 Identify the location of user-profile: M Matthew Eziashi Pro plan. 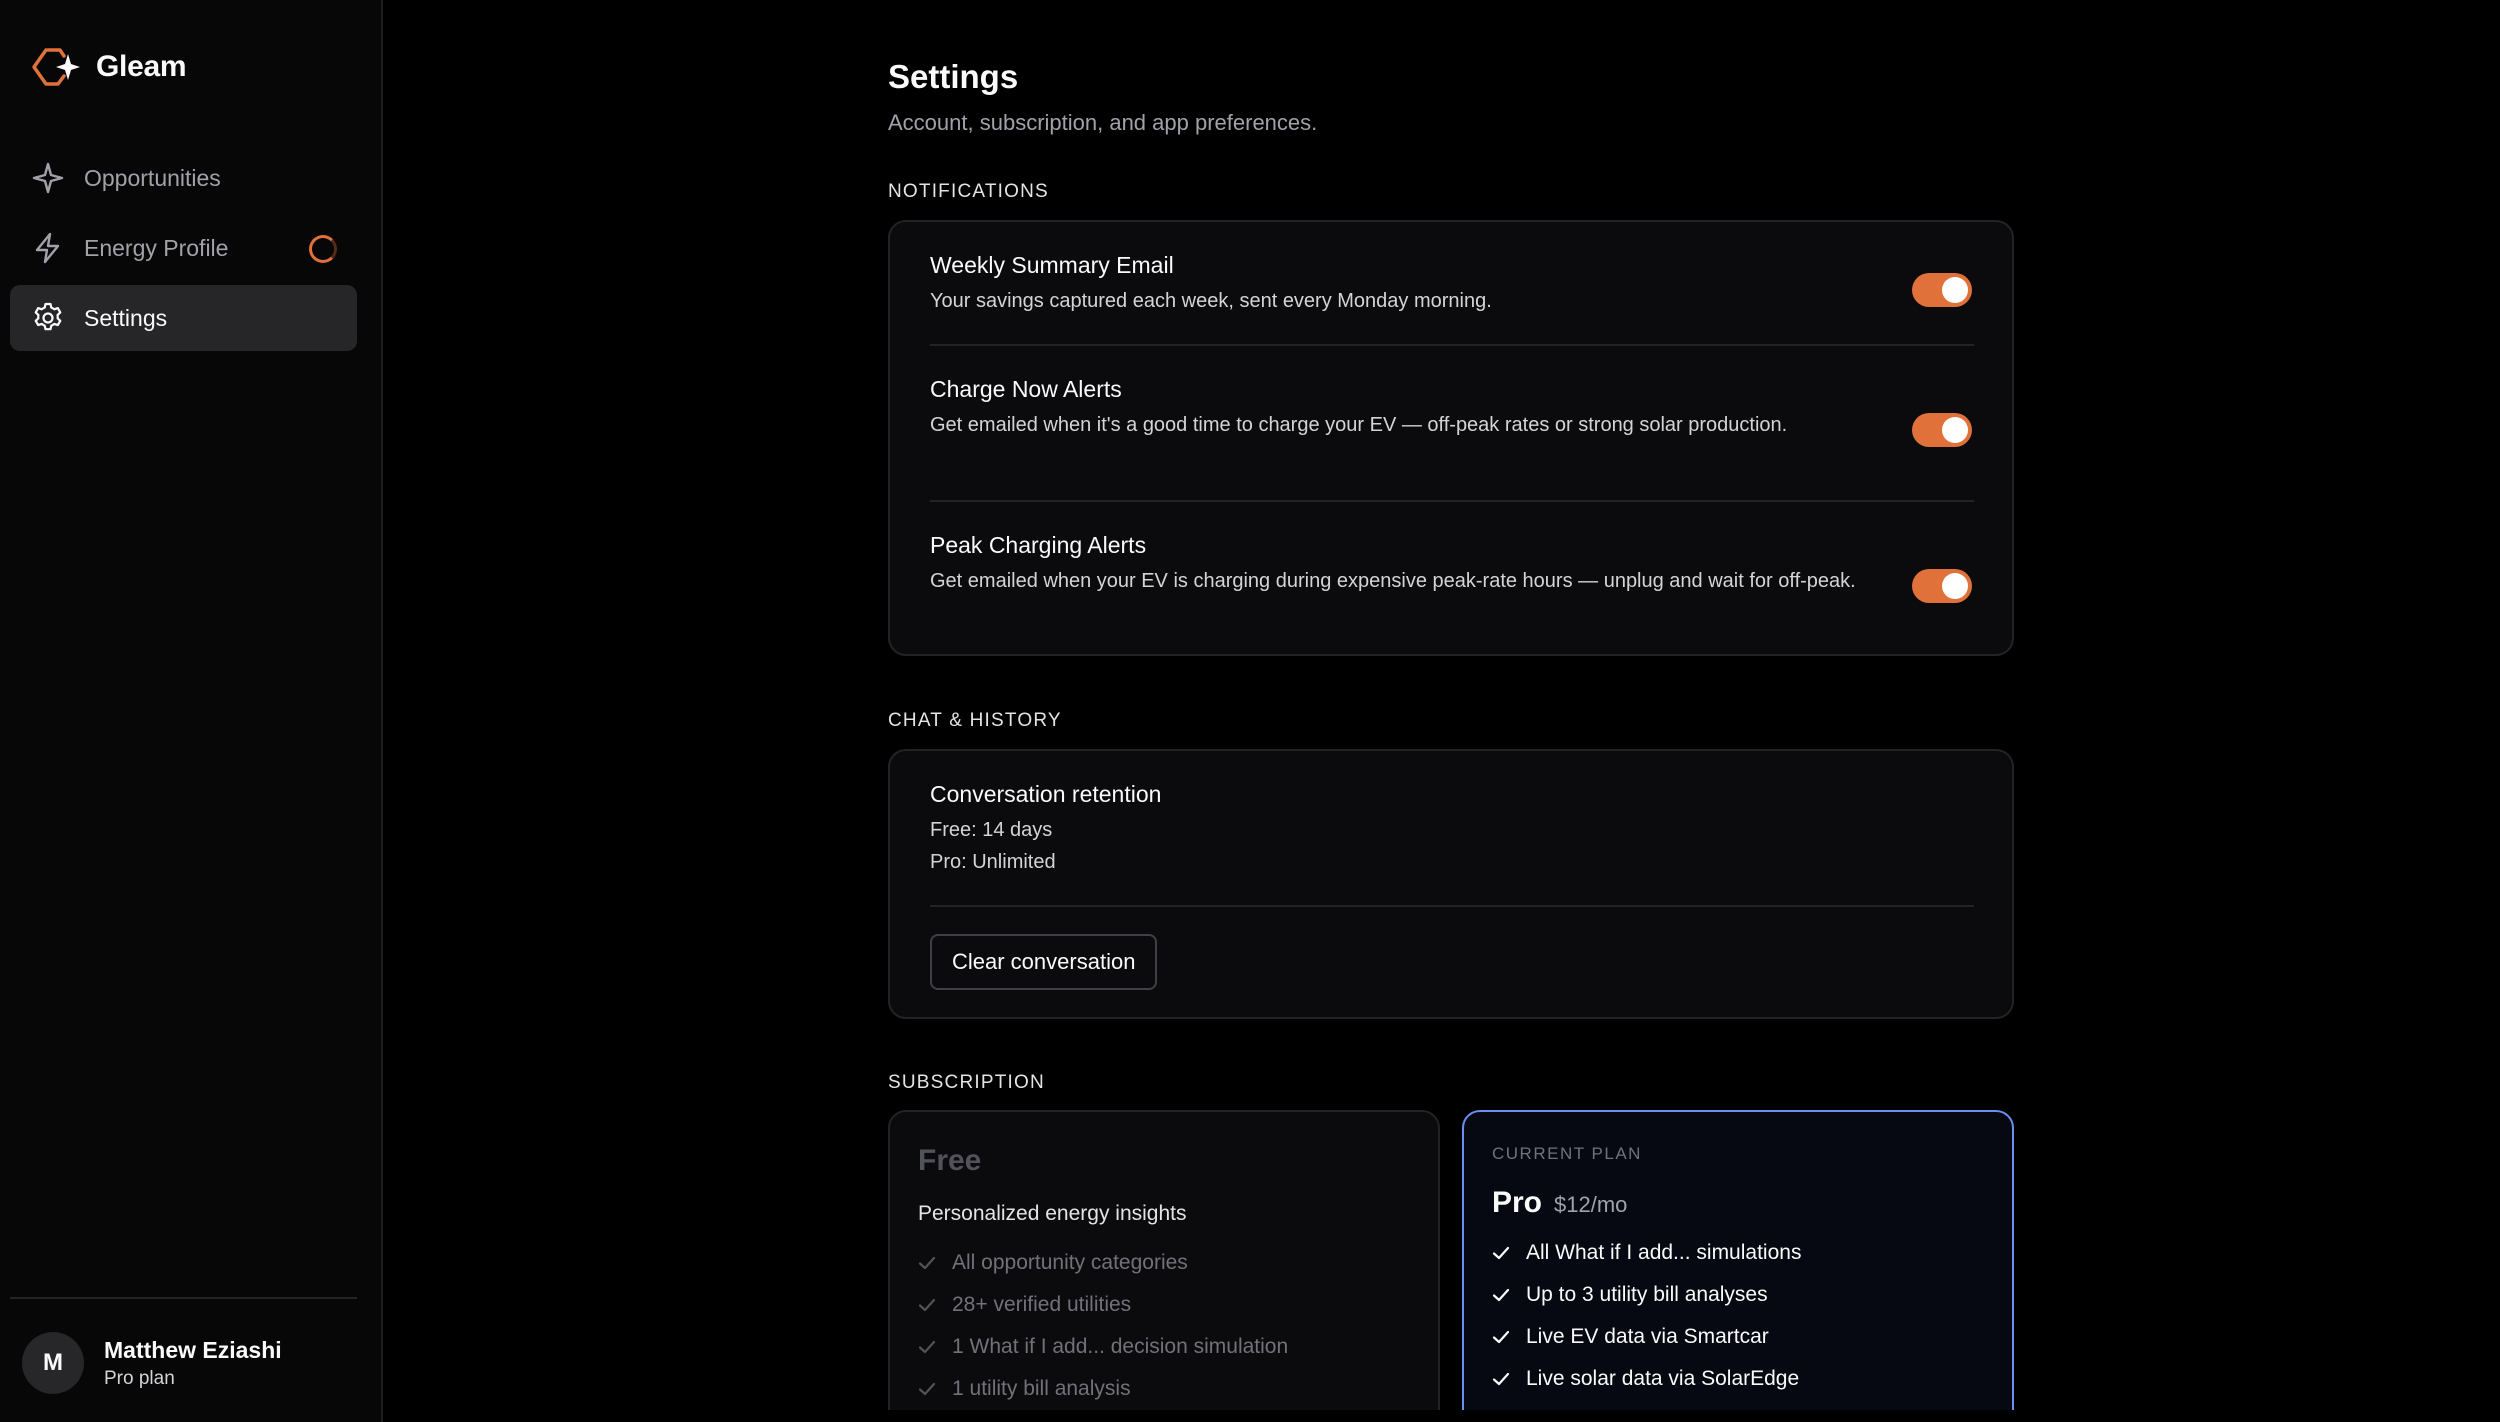
(152, 1363).